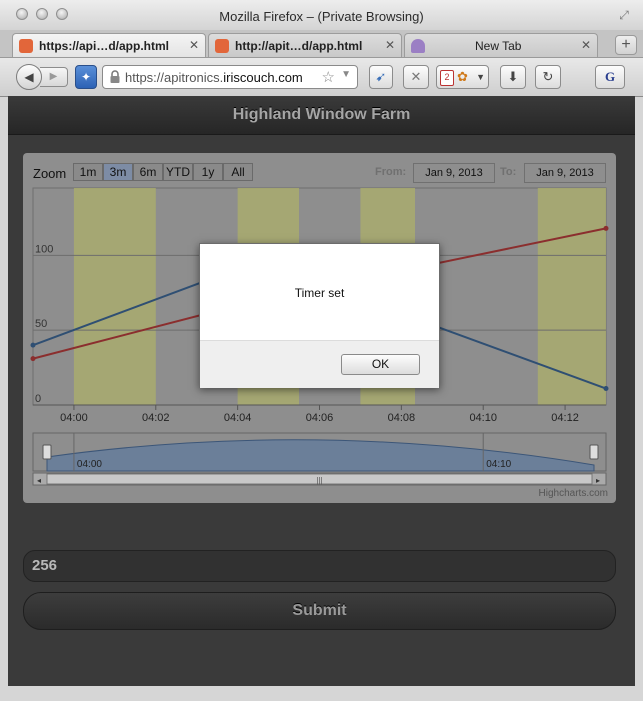 The image size is (643, 701). I want to click on compass-icon: ✦, so click(86, 77).